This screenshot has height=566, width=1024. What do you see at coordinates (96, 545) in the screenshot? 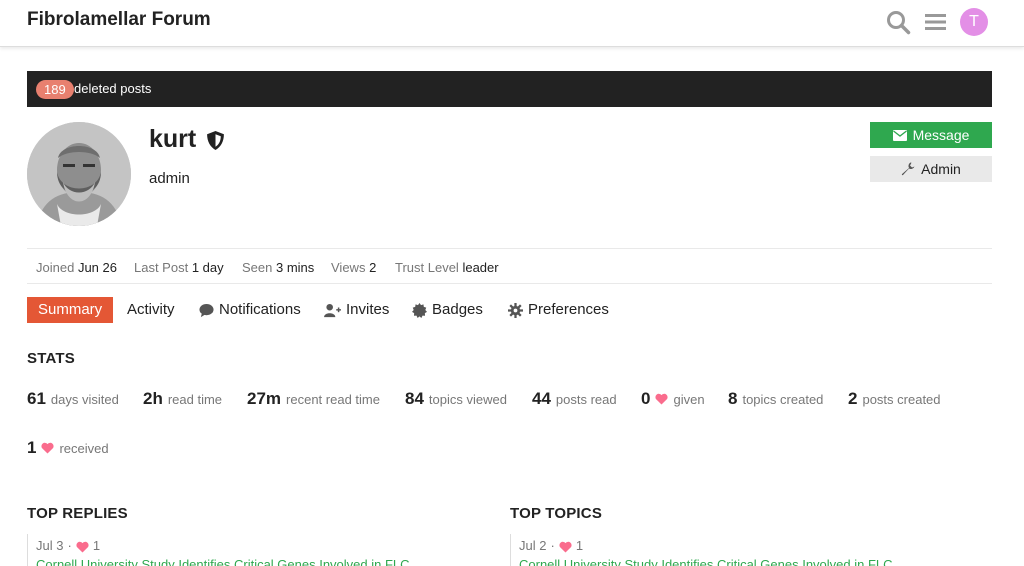
I see `reply-likes: 1` at bounding box center [96, 545].